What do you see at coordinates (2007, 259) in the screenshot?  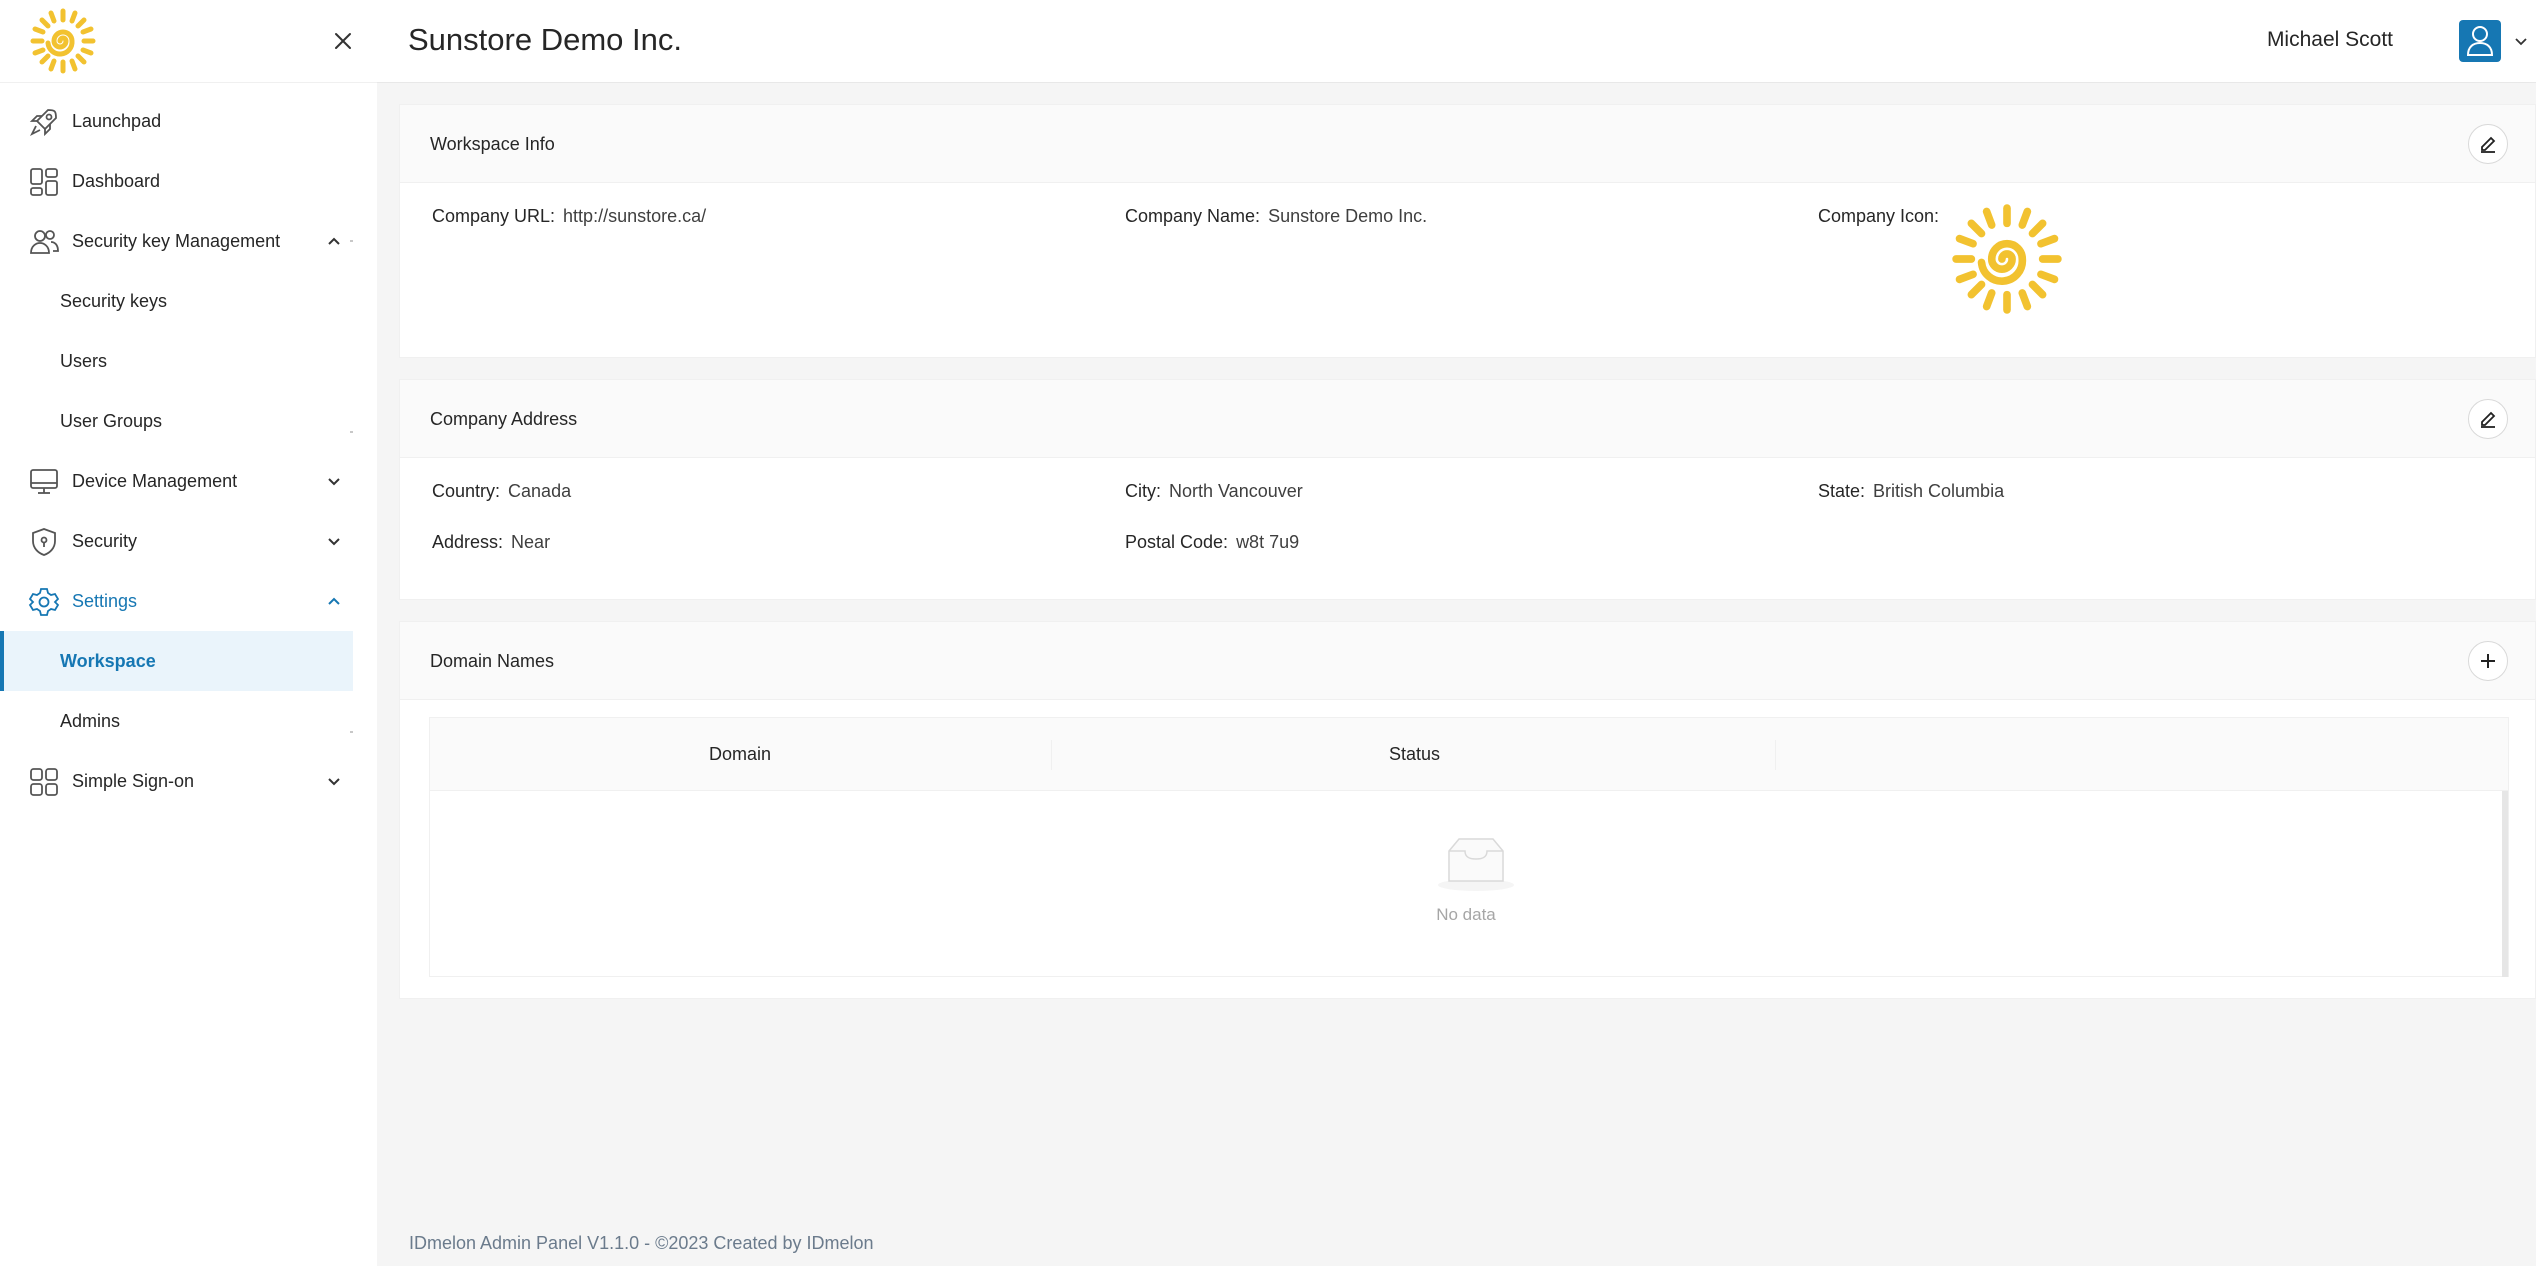 I see `company-sun-logo-icon` at bounding box center [2007, 259].